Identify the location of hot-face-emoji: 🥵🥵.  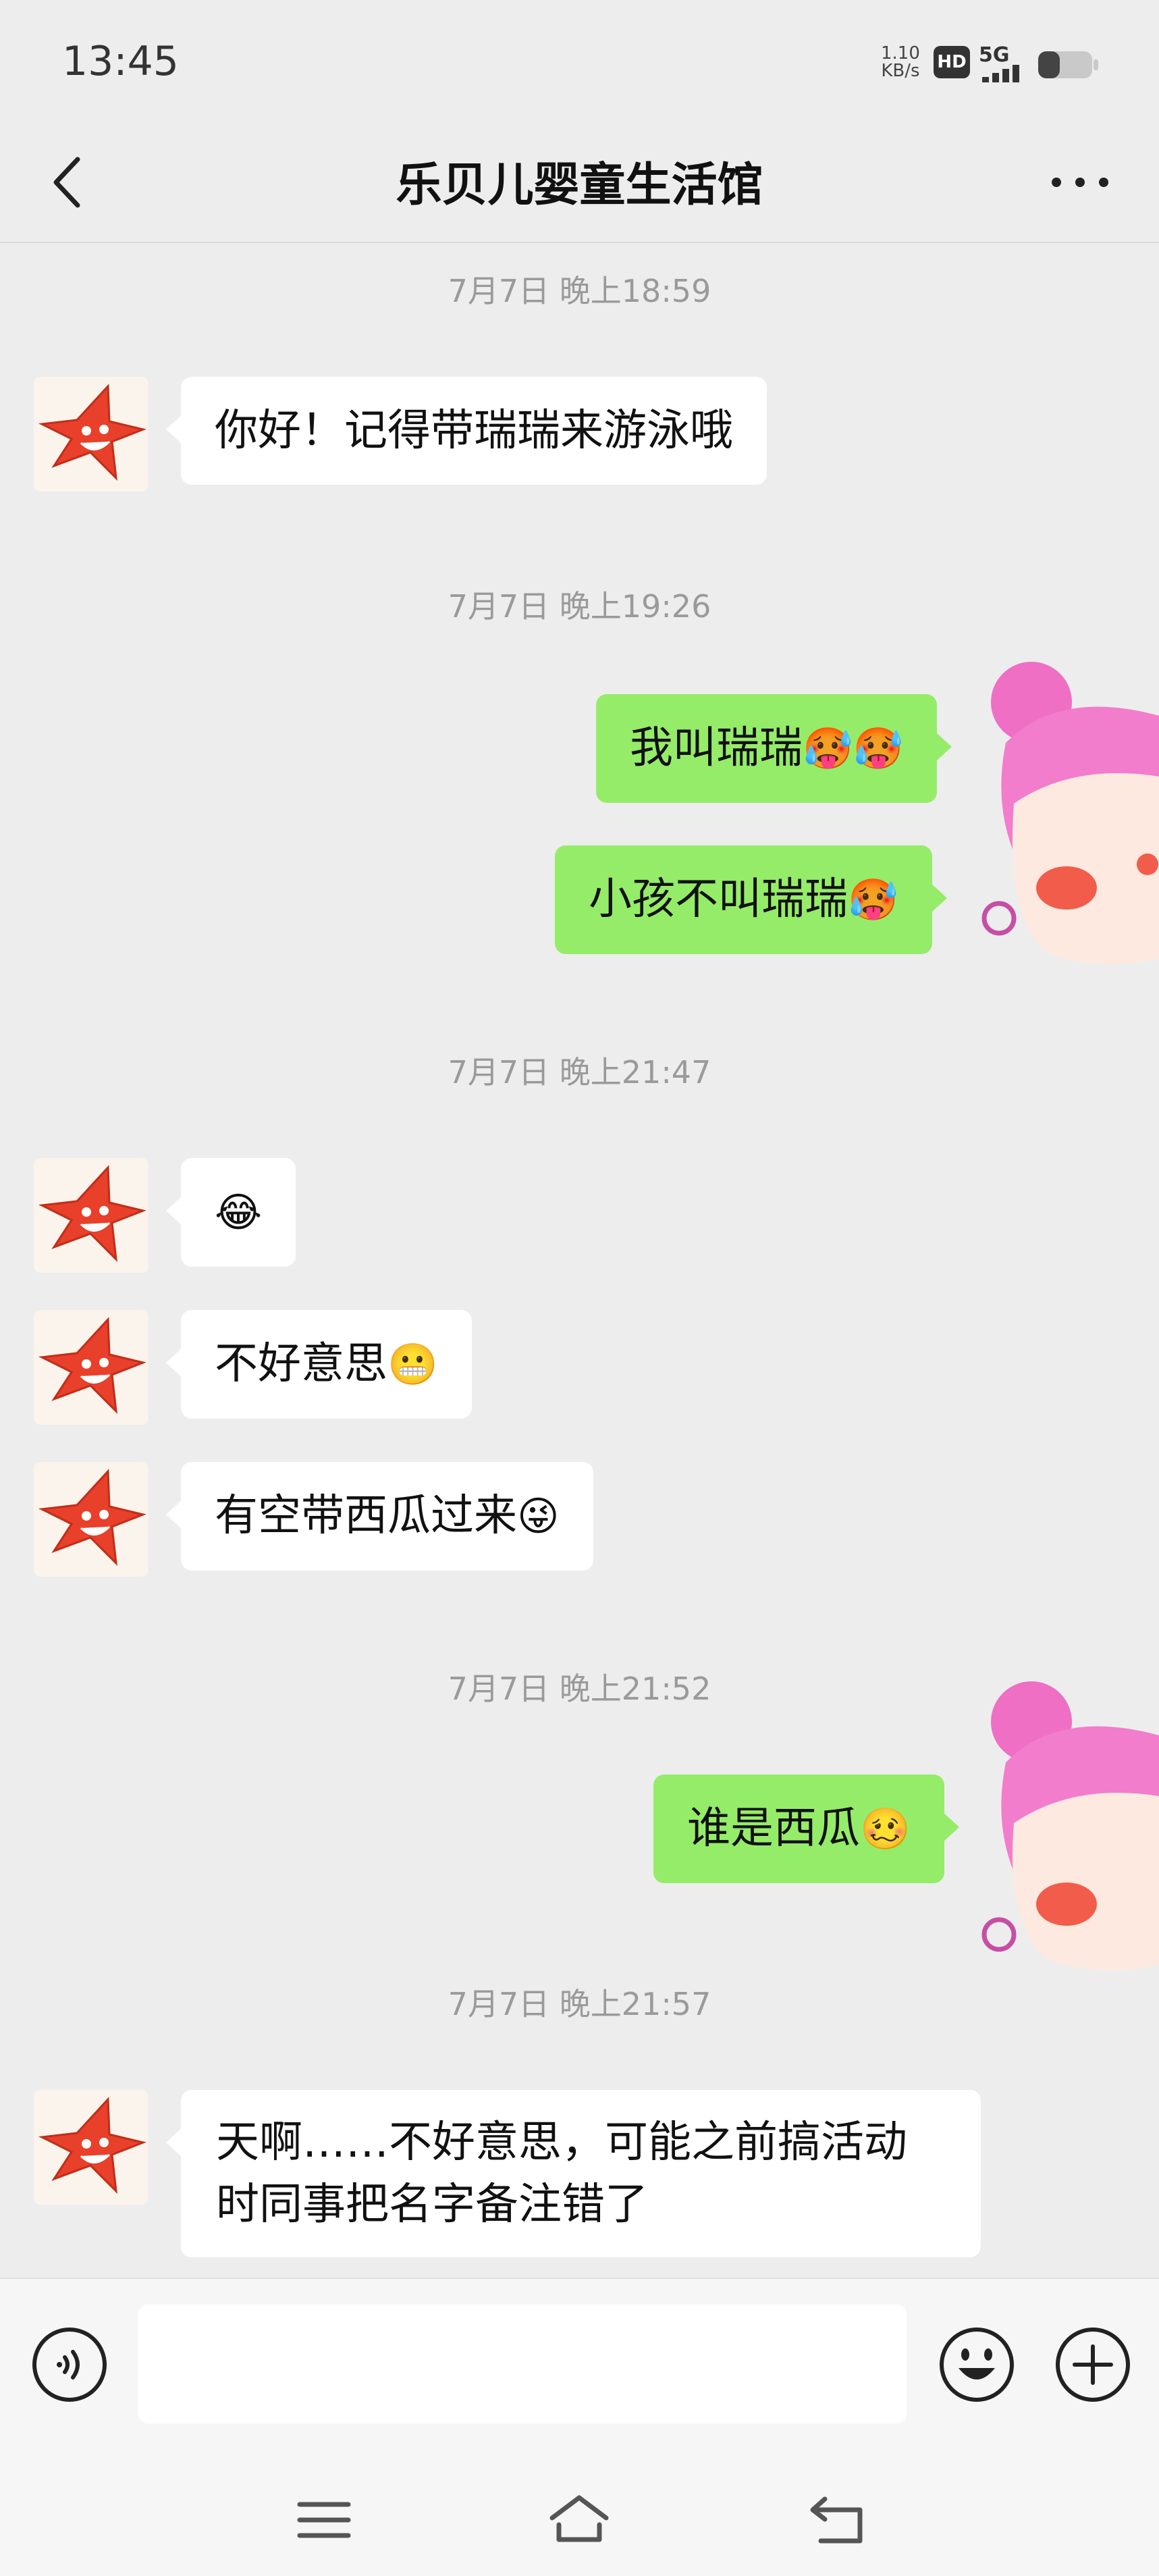
(854, 748).